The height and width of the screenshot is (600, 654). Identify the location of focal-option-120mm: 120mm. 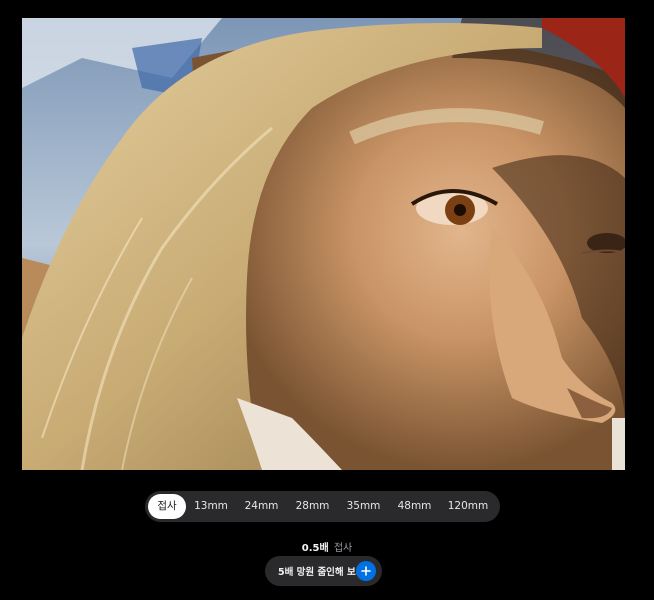
(468, 506).